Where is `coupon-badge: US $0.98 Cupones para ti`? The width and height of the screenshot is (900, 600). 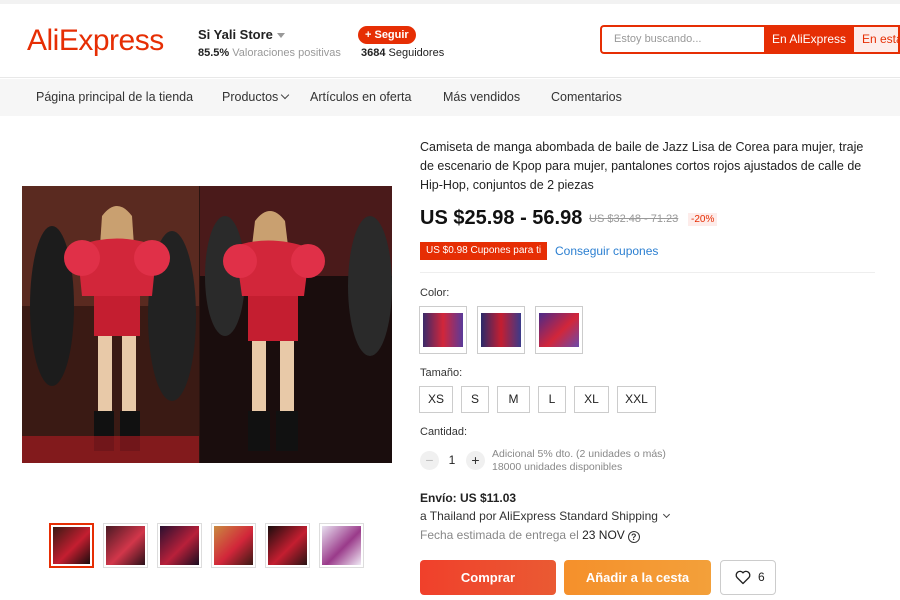
coupon-badge: US $0.98 Cupones para ti is located at coordinates (484, 251).